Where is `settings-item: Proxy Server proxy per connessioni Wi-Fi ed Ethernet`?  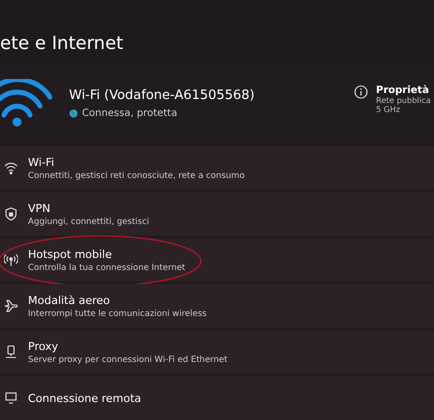 settings-item: Proxy Server proxy per connessioni Wi-Fi ed Ethernet is located at coordinates (217, 352).